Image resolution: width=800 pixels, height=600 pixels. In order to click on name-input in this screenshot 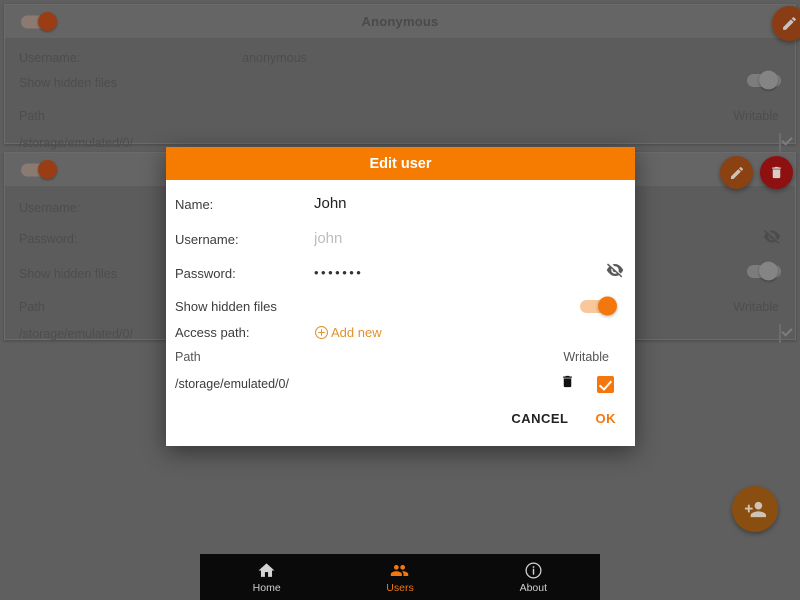, I will do `click(470, 205)`.